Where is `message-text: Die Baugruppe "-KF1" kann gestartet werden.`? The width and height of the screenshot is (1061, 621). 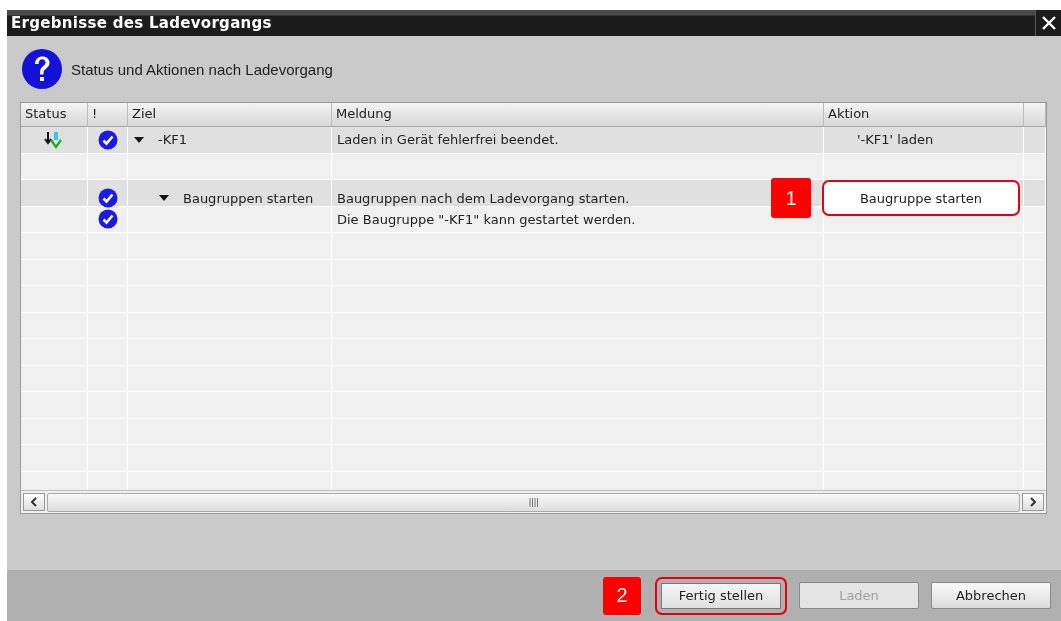
message-text: Die Baugruppe "-KF1" kann gestartet werden. is located at coordinates (486, 219).